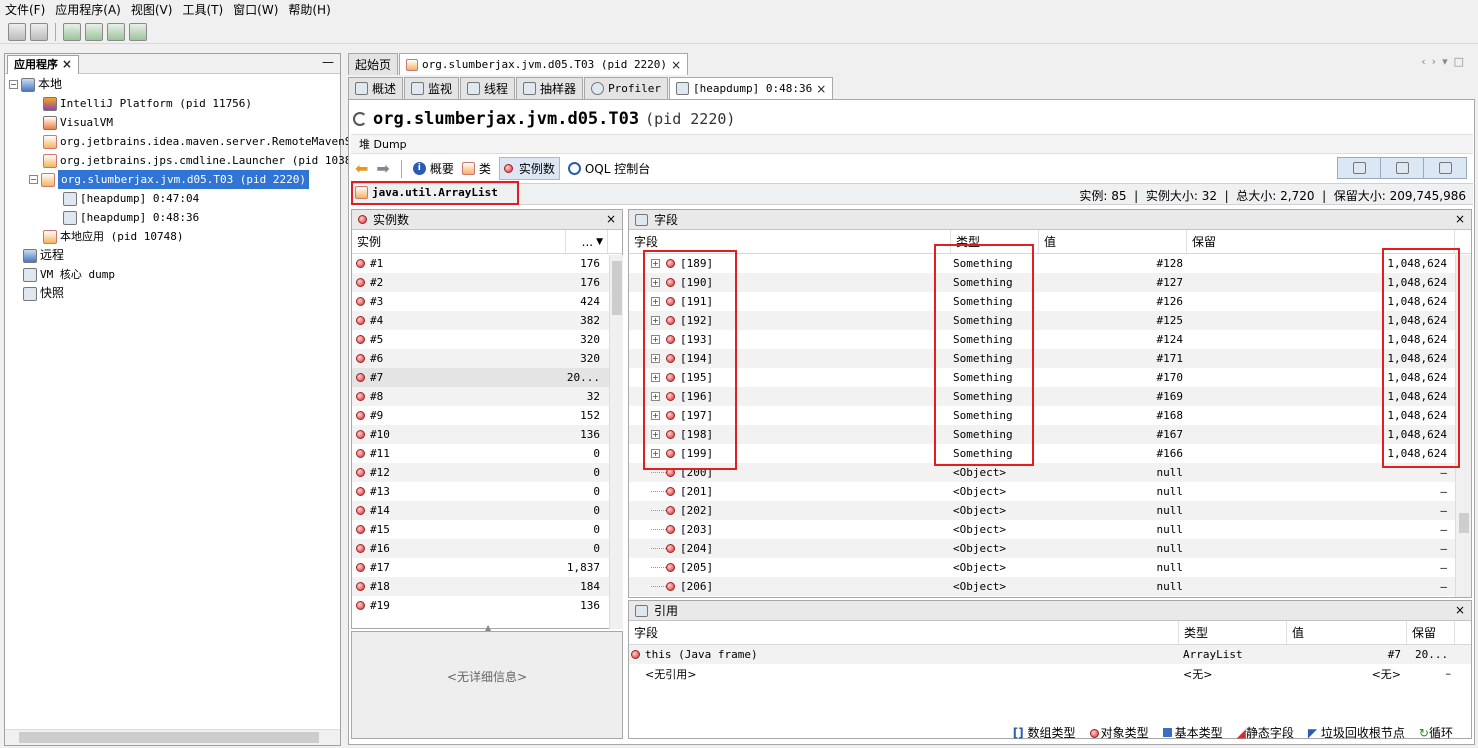 This screenshot has height=748, width=1478. Describe the element at coordinates (309, 10) in the screenshot. I see `menu-help: 帮助(H)` at that location.